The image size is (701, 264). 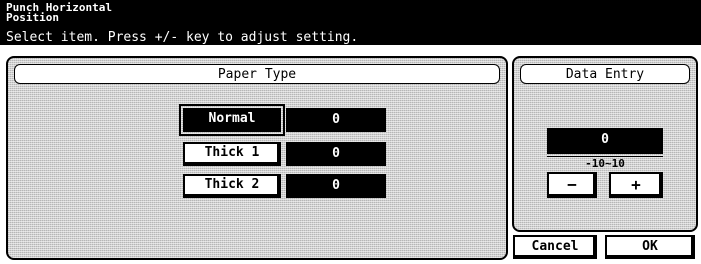 What do you see at coordinates (336, 120) in the screenshot?
I see `normal-value: 0` at bounding box center [336, 120].